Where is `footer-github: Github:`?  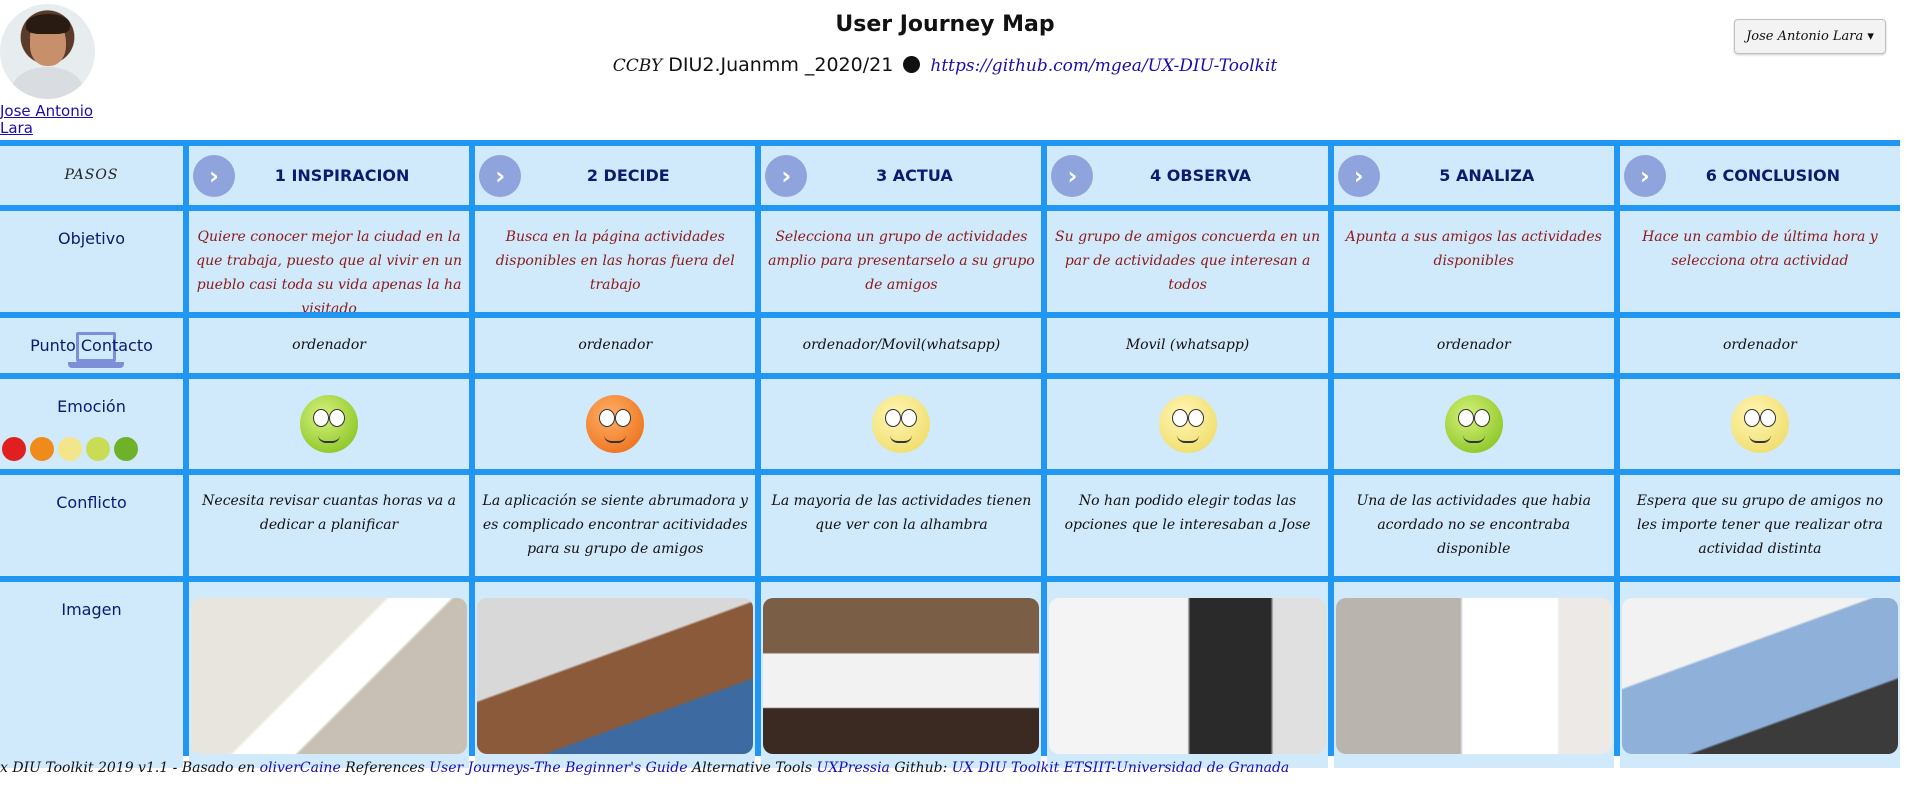
footer-github: Github: is located at coordinates (920, 768).